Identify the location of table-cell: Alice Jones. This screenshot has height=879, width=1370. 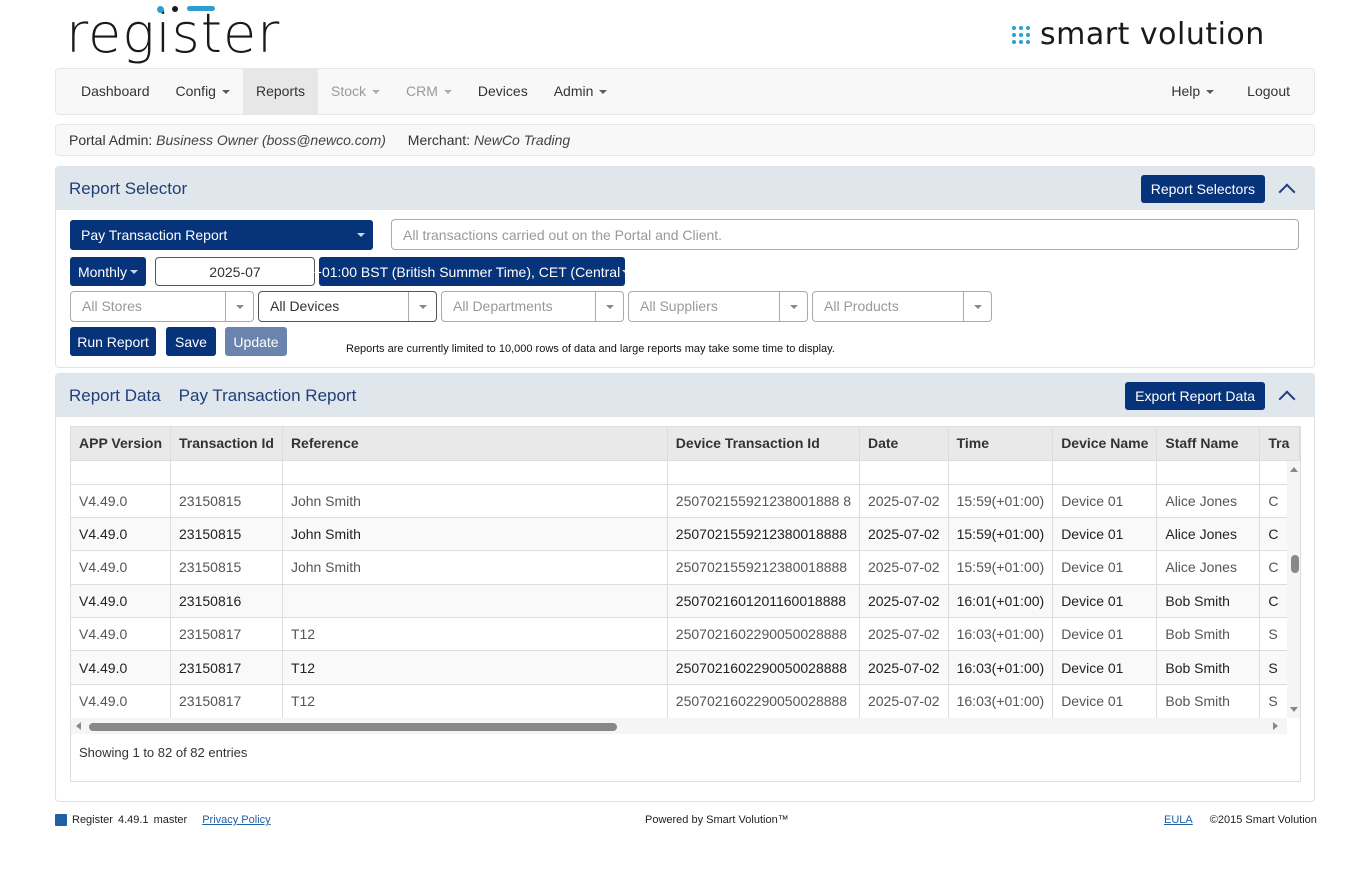
(1208, 500).